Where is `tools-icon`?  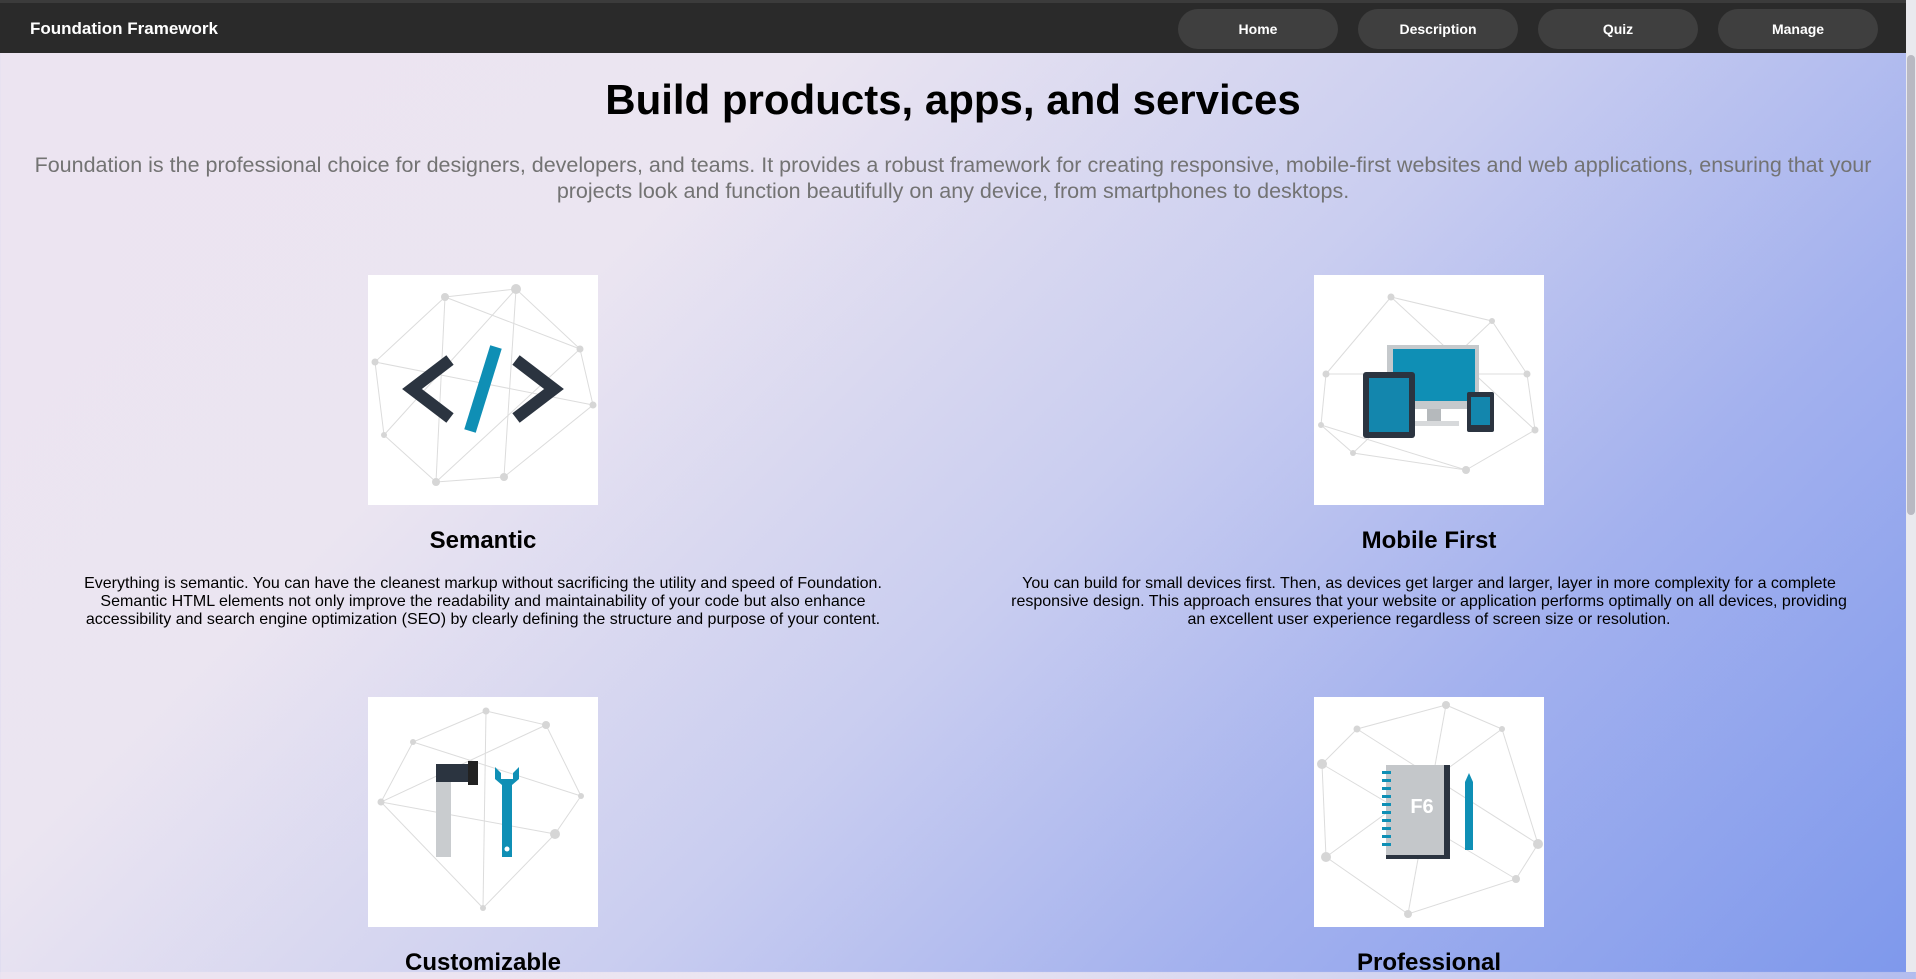
tools-icon is located at coordinates (480, 809).